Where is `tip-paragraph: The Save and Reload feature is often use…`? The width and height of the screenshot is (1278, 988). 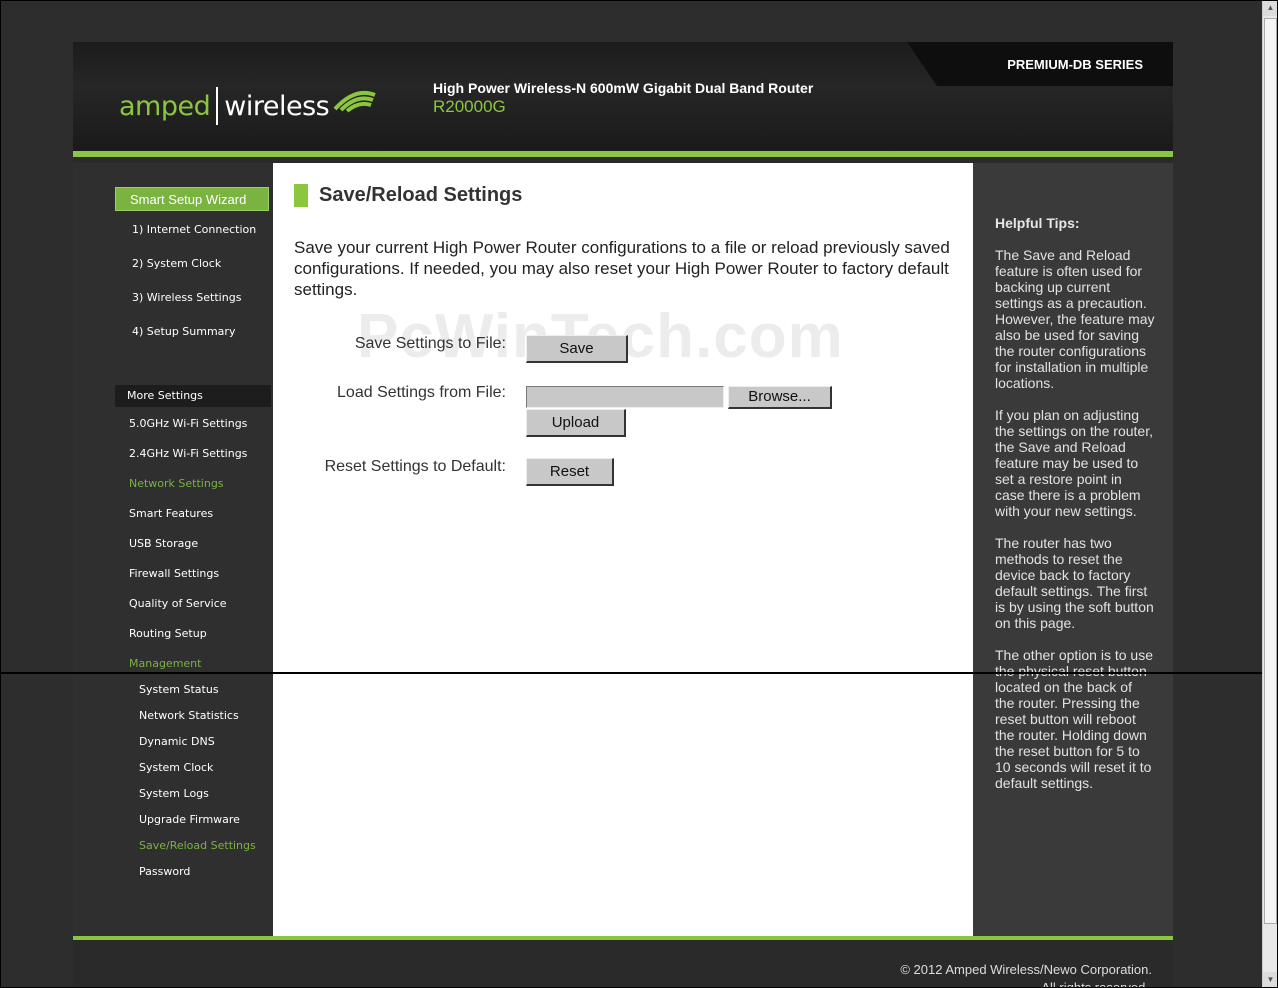 tip-paragraph: The Save and Reload feature is often use… is located at coordinates (1075, 319).